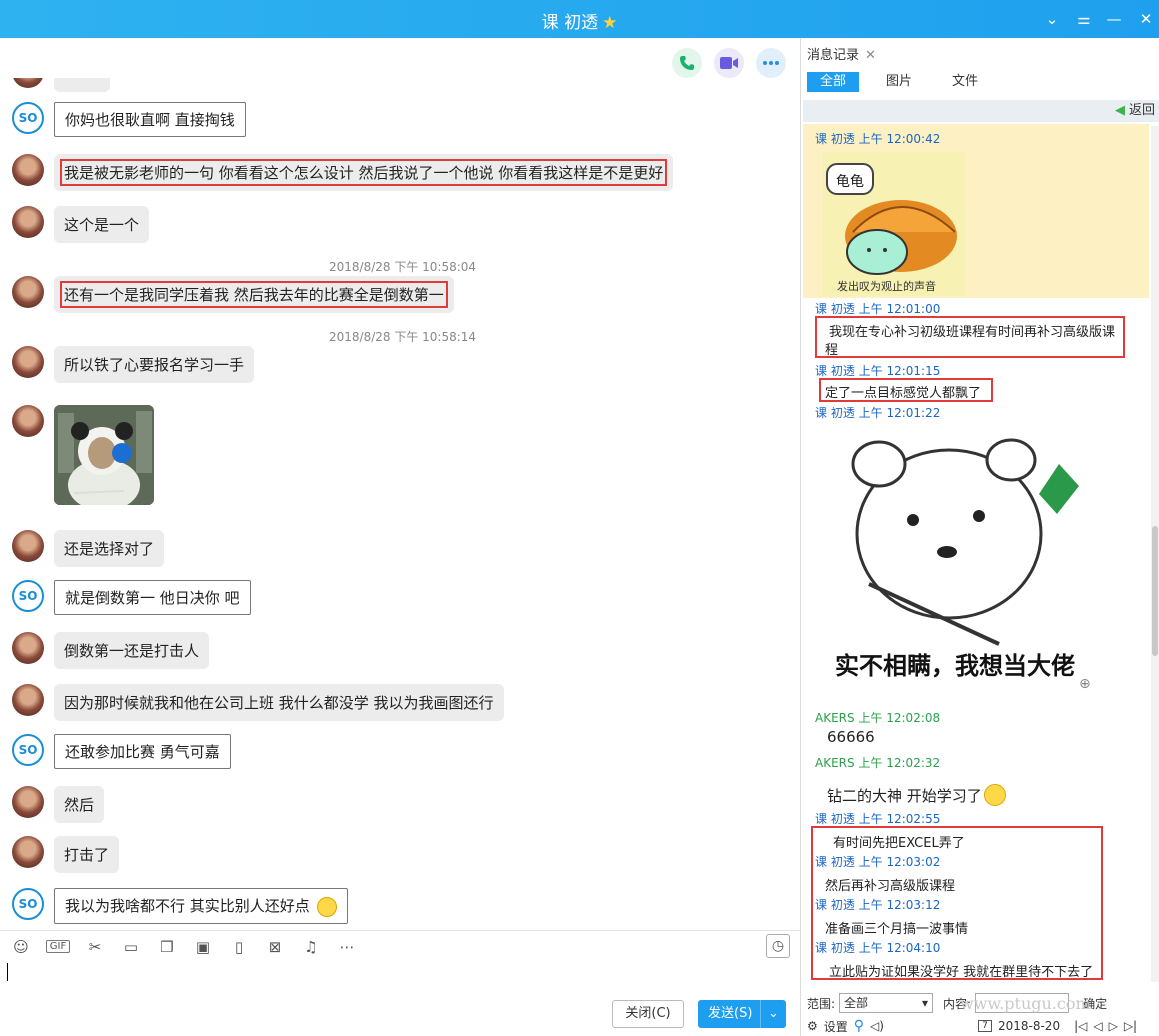 Image resolution: width=1159 pixels, height=1036 pixels. I want to click on history-sender: 课 初透 上午 12:03:02, so click(878, 862).